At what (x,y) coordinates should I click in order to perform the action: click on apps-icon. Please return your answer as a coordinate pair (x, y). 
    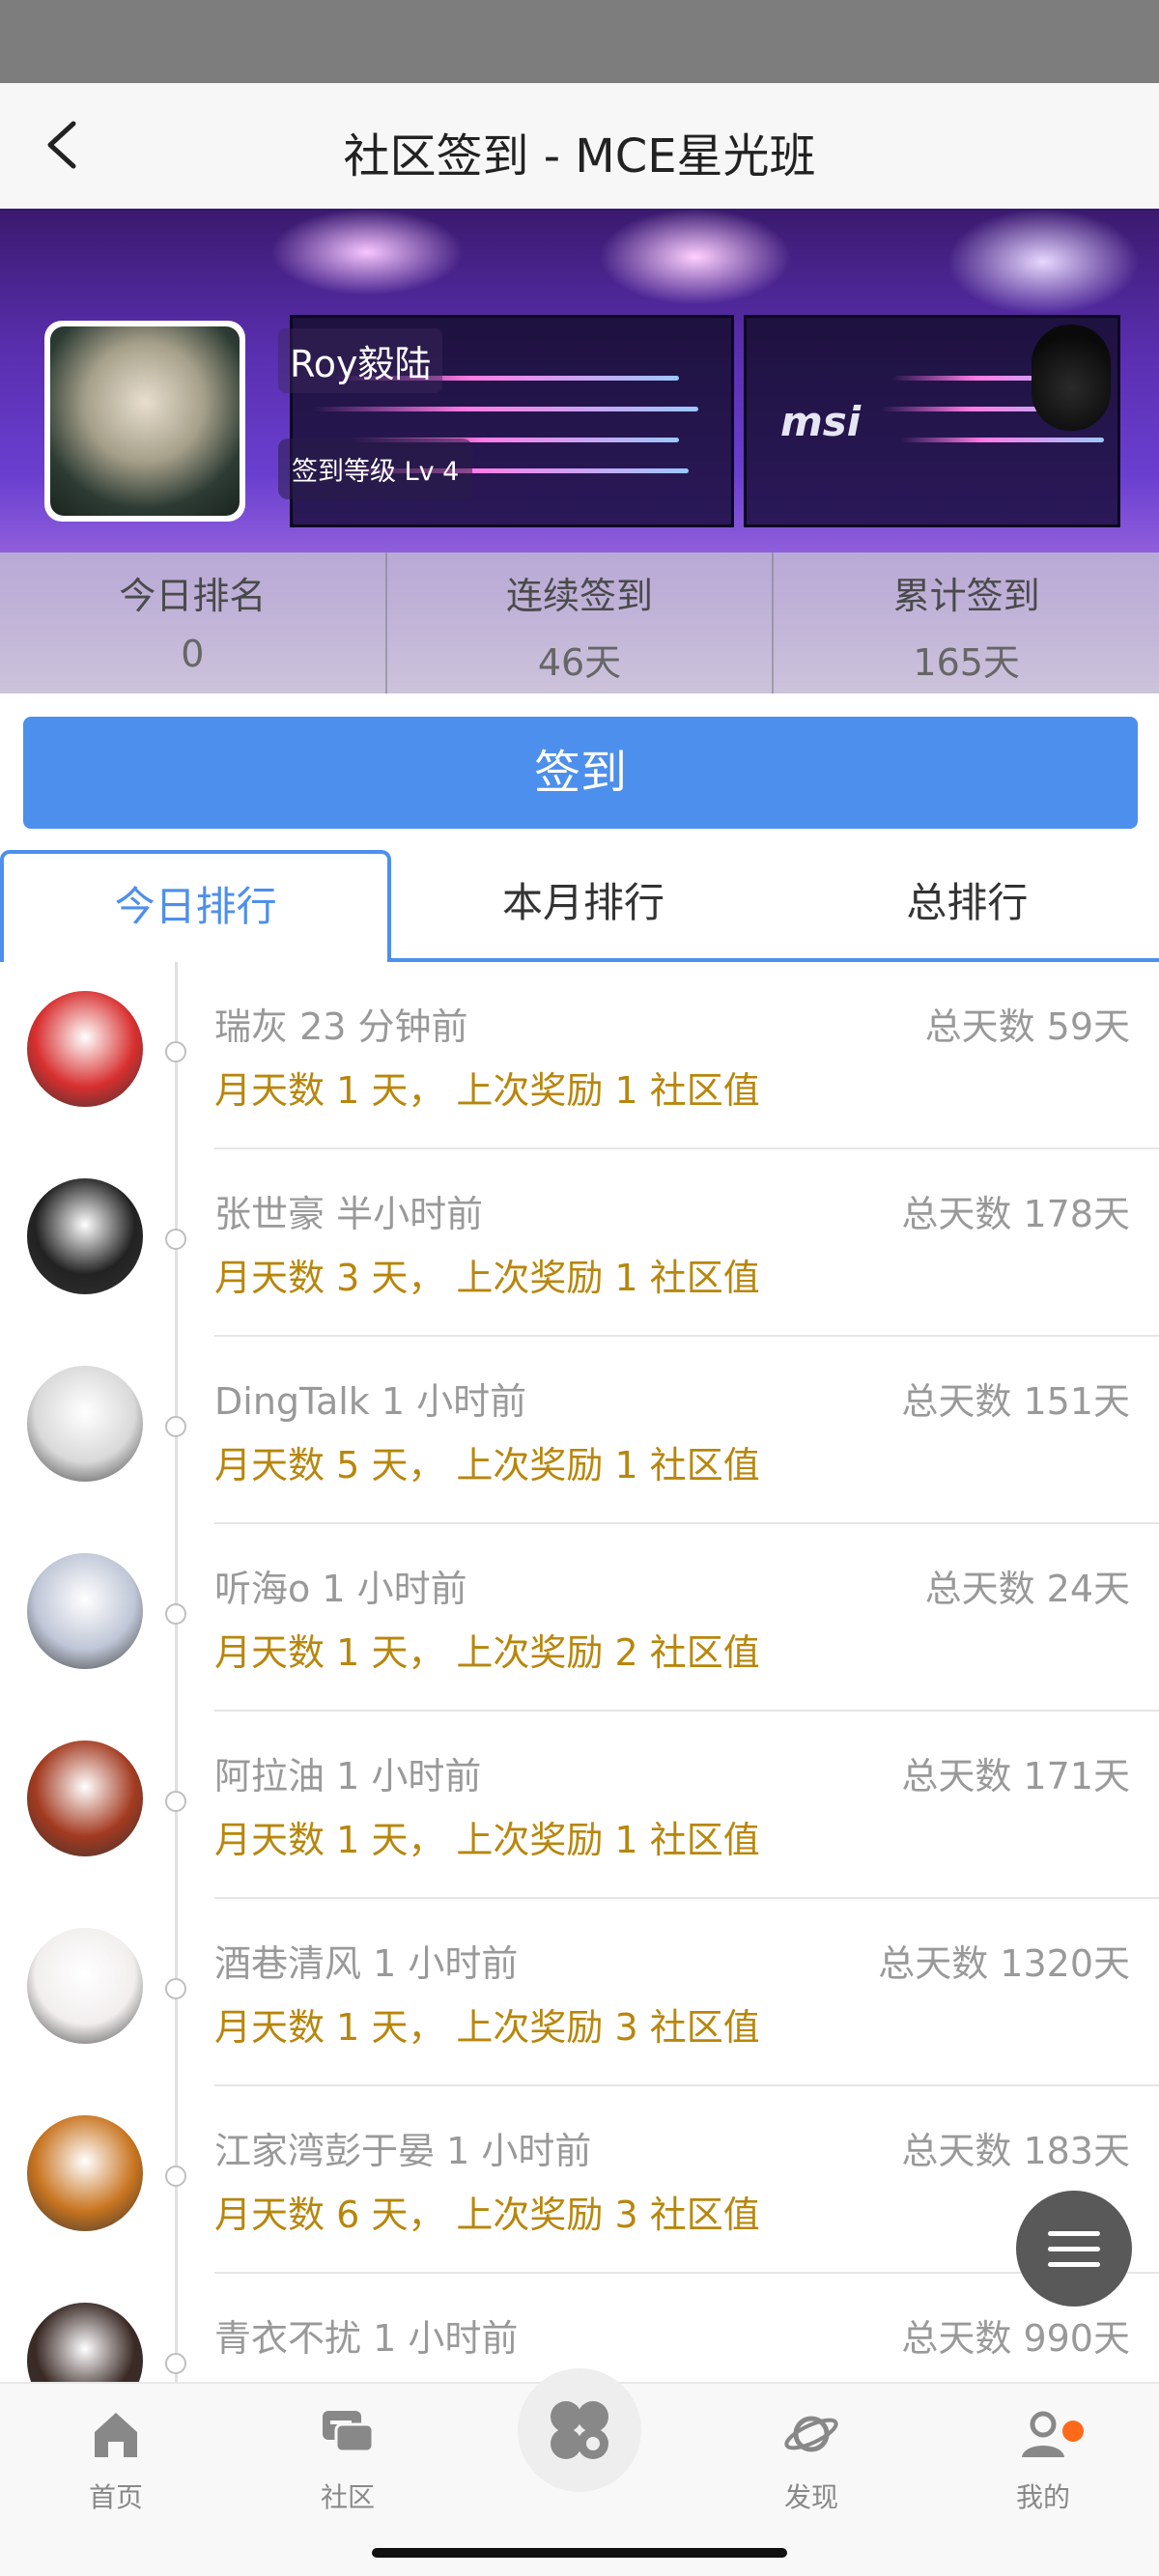
    Looking at the image, I should click on (579, 2430).